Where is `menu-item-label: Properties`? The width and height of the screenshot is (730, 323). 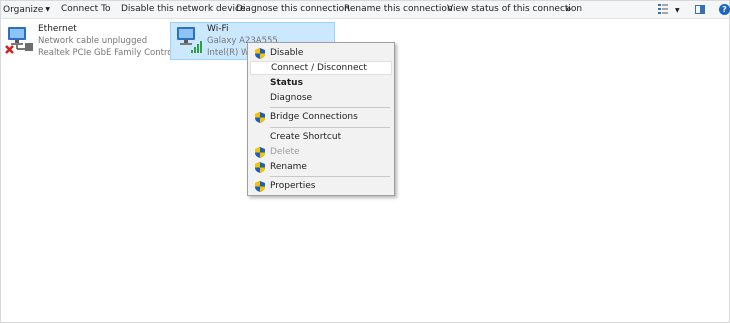 menu-item-label: Properties is located at coordinates (293, 186).